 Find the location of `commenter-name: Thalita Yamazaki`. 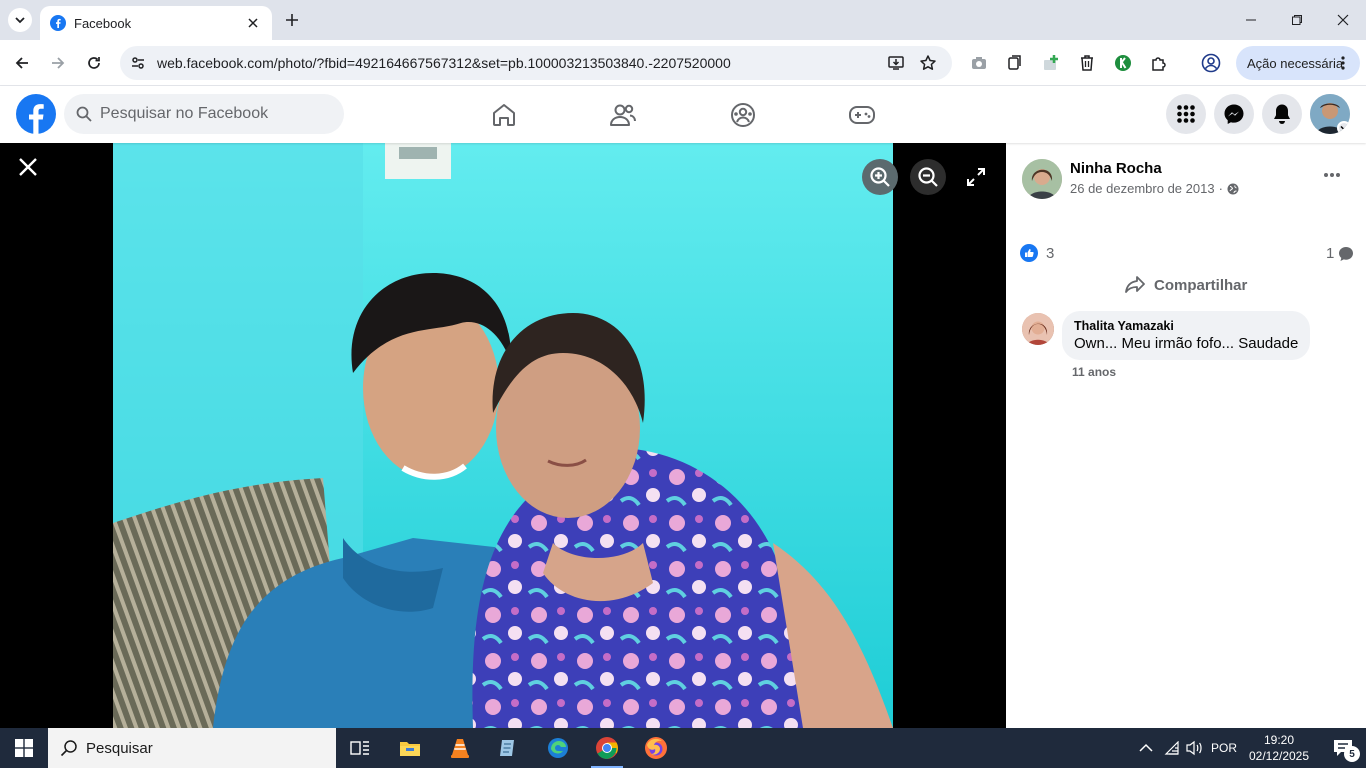

commenter-name: Thalita Yamazaki is located at coordinates (1186, 326).